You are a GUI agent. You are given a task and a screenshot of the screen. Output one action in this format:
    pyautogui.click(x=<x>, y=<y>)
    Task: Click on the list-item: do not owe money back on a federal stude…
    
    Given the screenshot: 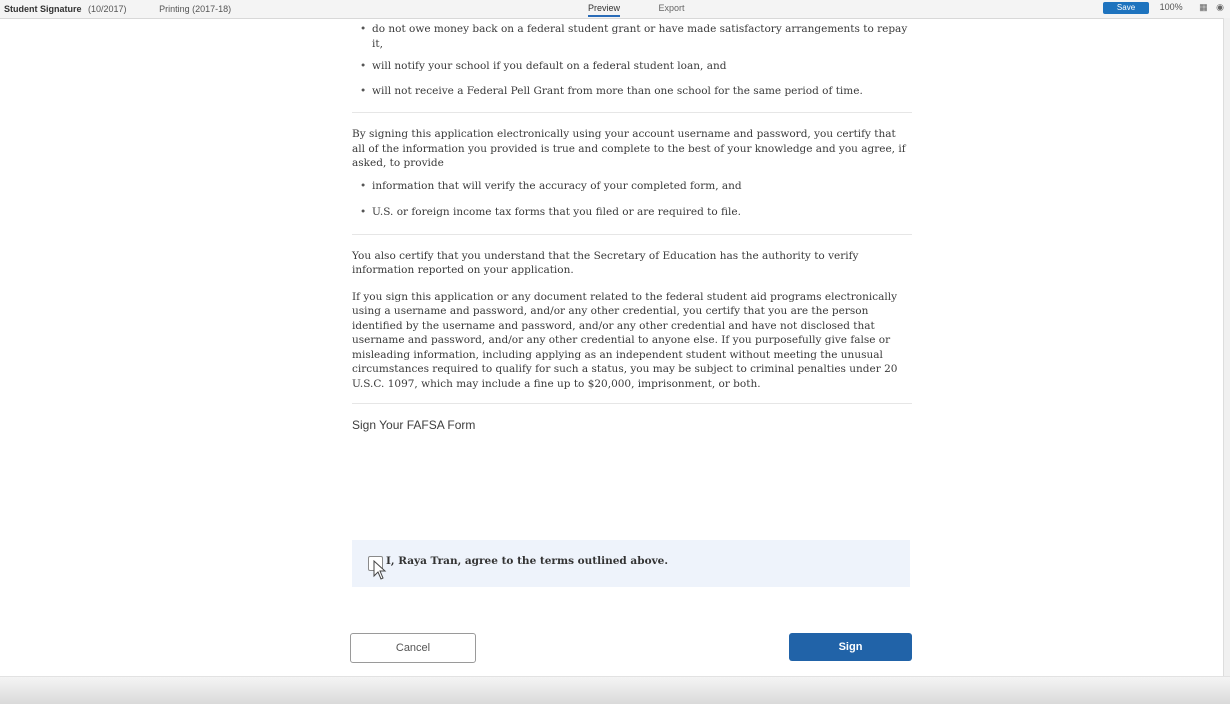 What is the action you would take?
    pyautogui.click(x=632, y=36)
    